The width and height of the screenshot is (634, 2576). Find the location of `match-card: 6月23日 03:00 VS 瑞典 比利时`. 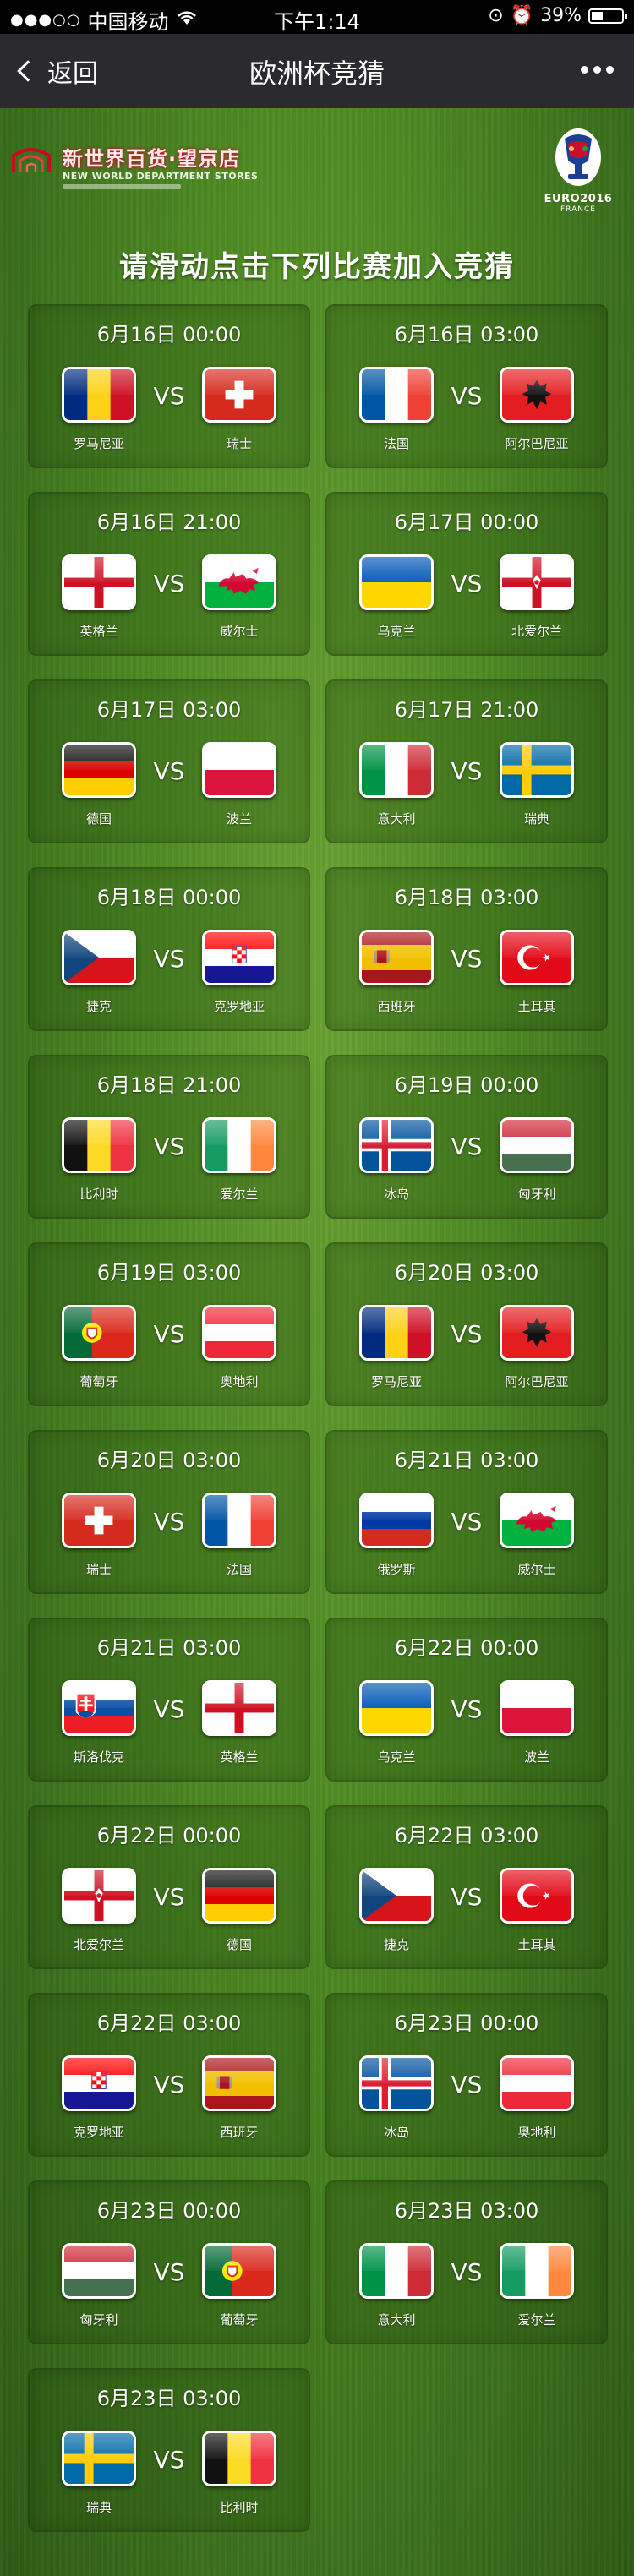

match-card: 6月23日 03:00 VS 瑞典 比利时 is located at coordinates (169, 2450).